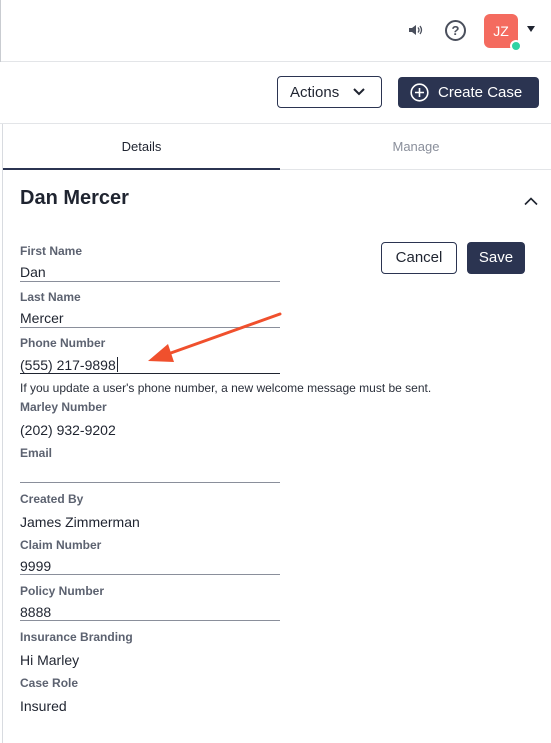  Describe the element at coordinates (275, 31) in the screenshot. I see `top-bar: ? JZ` at that location.